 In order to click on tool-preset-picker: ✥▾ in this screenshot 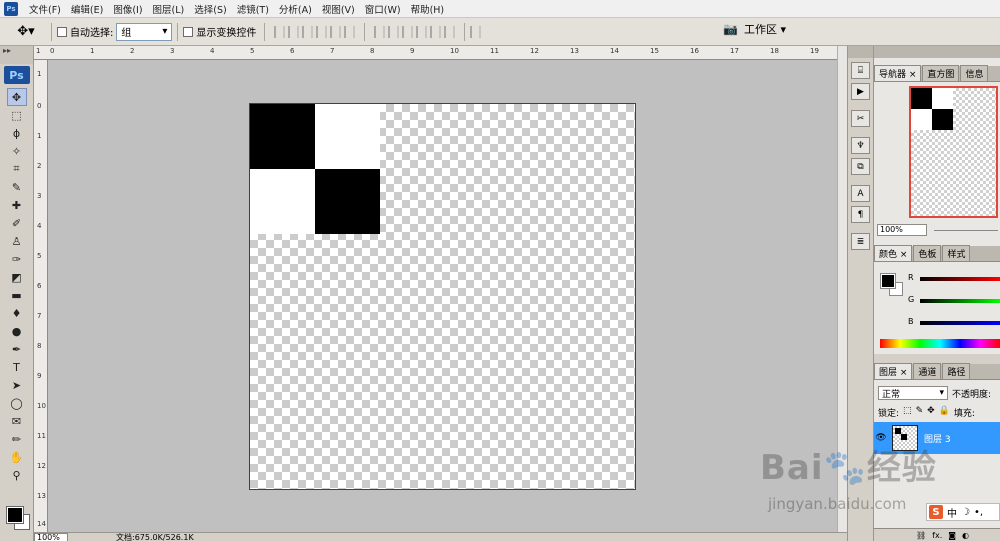, I will do `click(26, 32)`.